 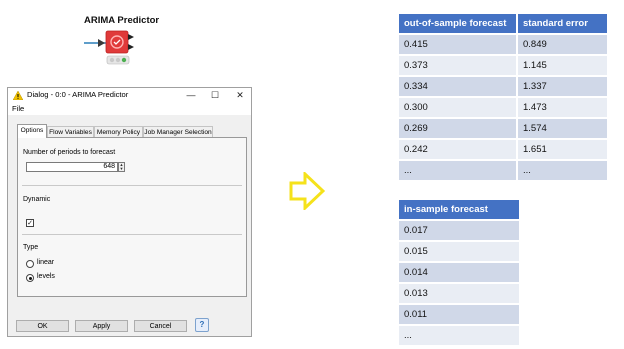 I want to click on periods-input: 648, so click(x=72, y=167).